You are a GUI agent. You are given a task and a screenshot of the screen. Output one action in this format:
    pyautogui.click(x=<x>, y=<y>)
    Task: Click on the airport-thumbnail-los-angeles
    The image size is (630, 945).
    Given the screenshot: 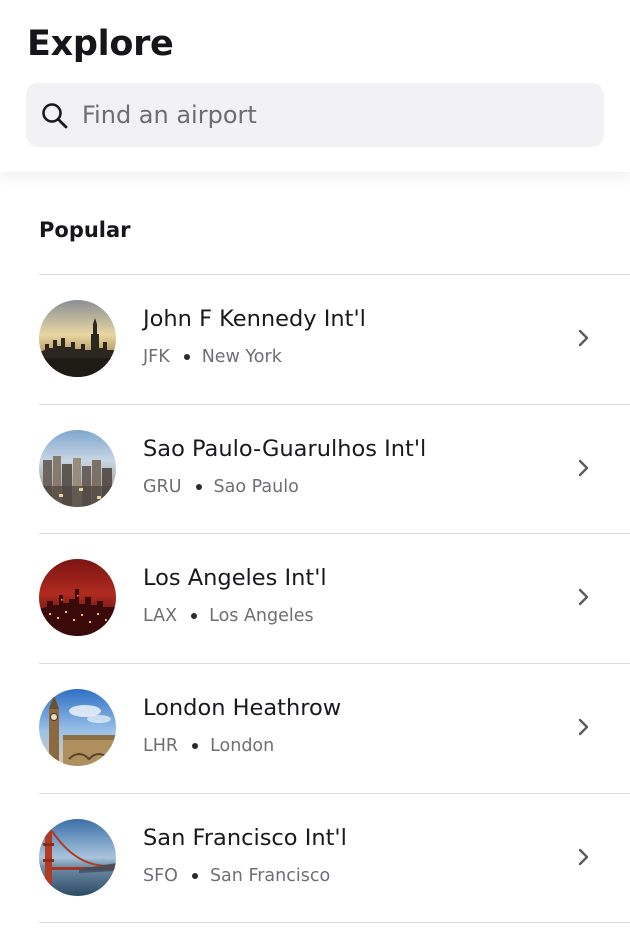 What is the action you would take?
    pyautogui.click(x=77, y=597)
    